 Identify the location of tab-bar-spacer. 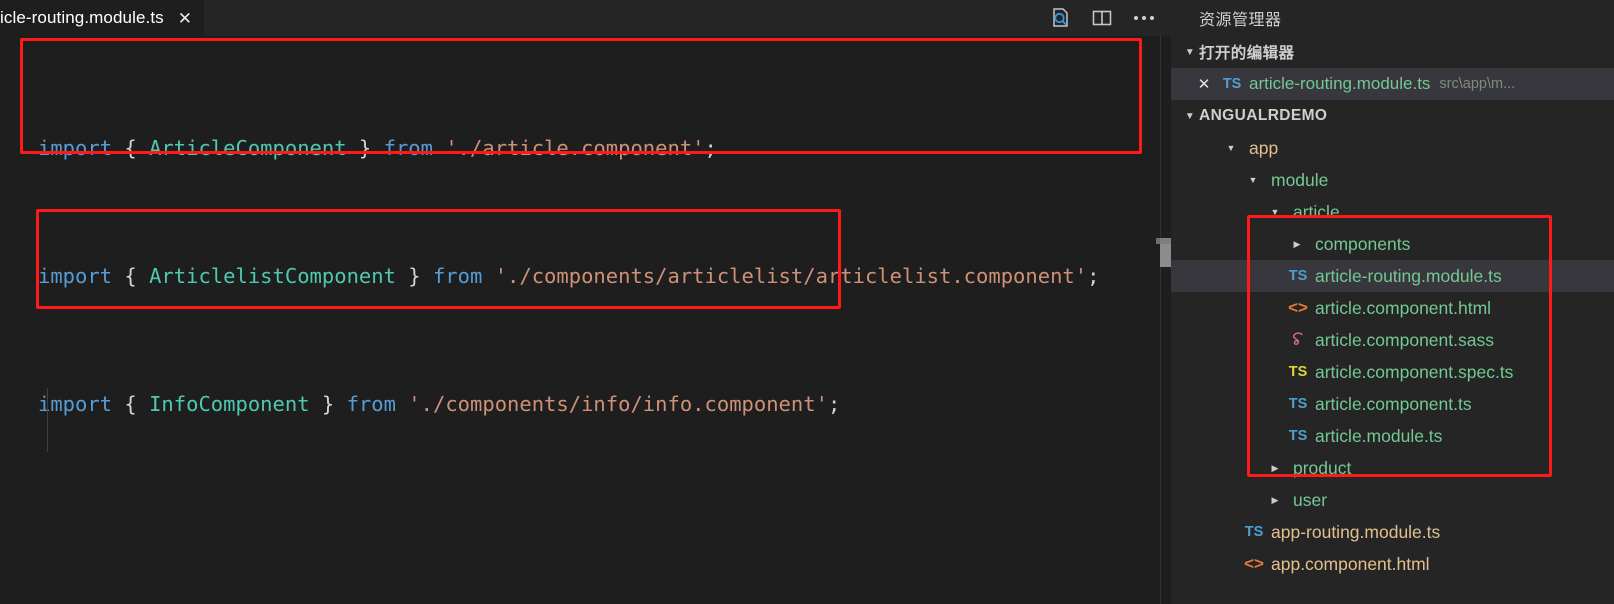
(625, 18).